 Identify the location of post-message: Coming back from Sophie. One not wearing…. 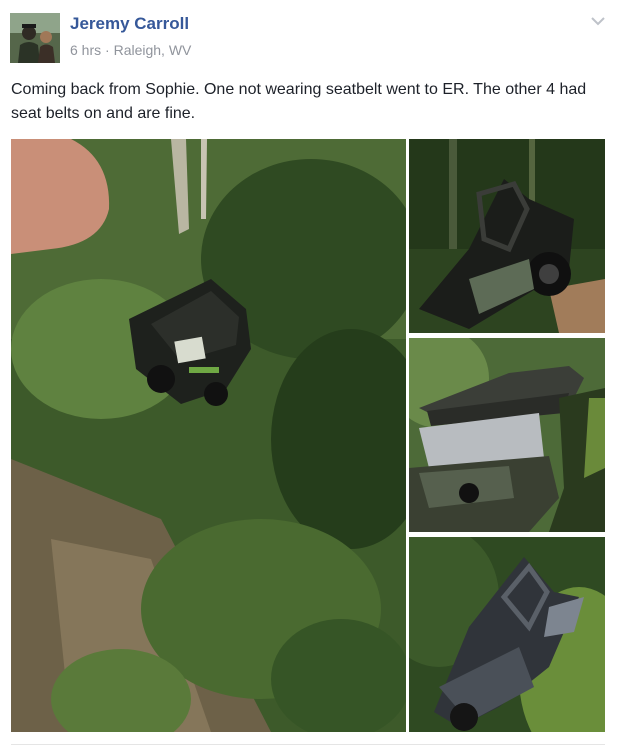
(299, 101).